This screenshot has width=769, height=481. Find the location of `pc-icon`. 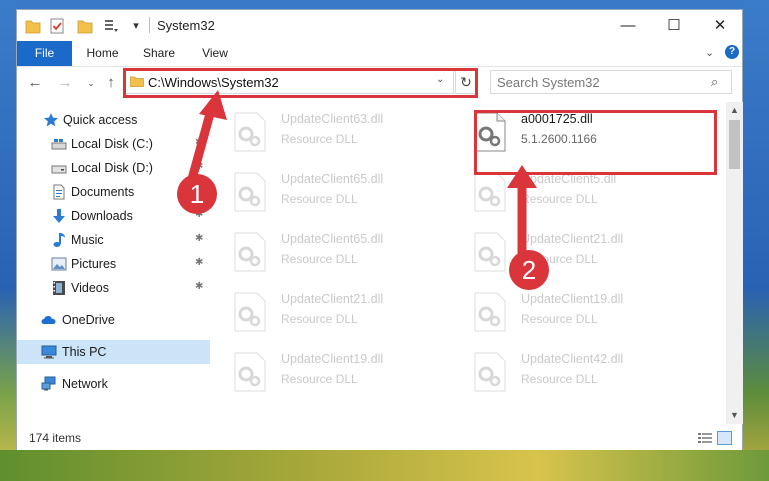

pc-icon is located at coordinates (49, 352).